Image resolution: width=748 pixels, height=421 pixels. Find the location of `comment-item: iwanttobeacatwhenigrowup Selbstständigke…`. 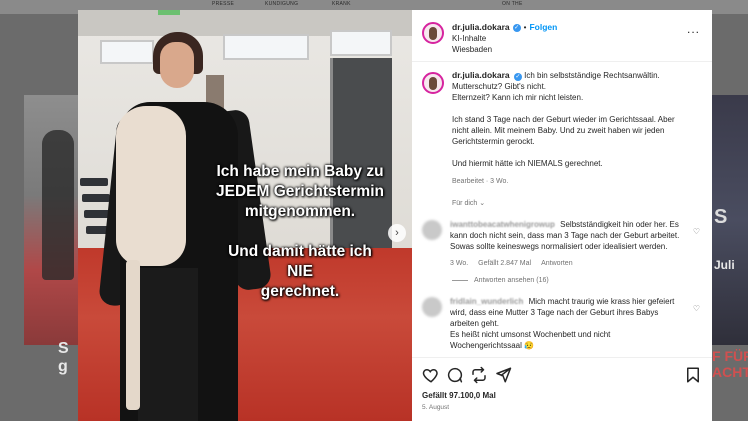

comment-item: iwanttobeacatwhenigrowup Selbstständigke… is located at coordinates (561, 244).